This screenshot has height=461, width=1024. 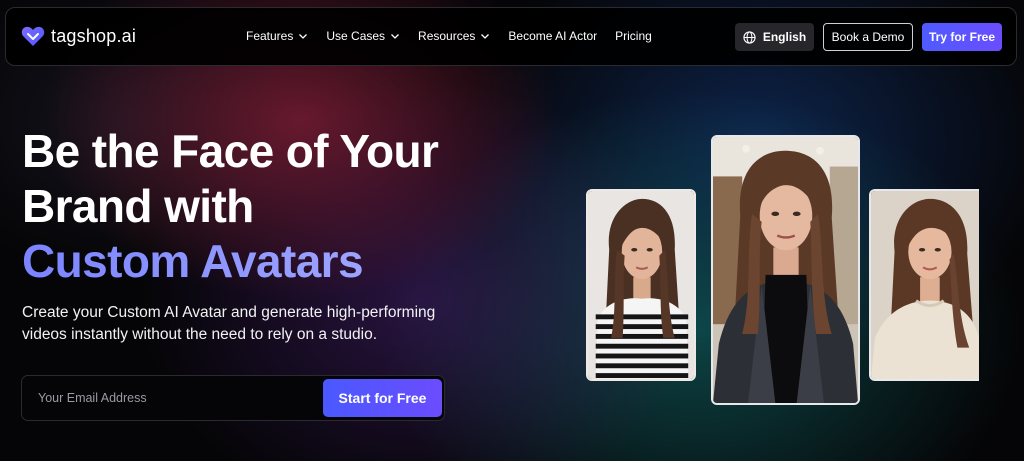 I want to click on email-signup-form: Start for Free, so click(x=233, y=398).